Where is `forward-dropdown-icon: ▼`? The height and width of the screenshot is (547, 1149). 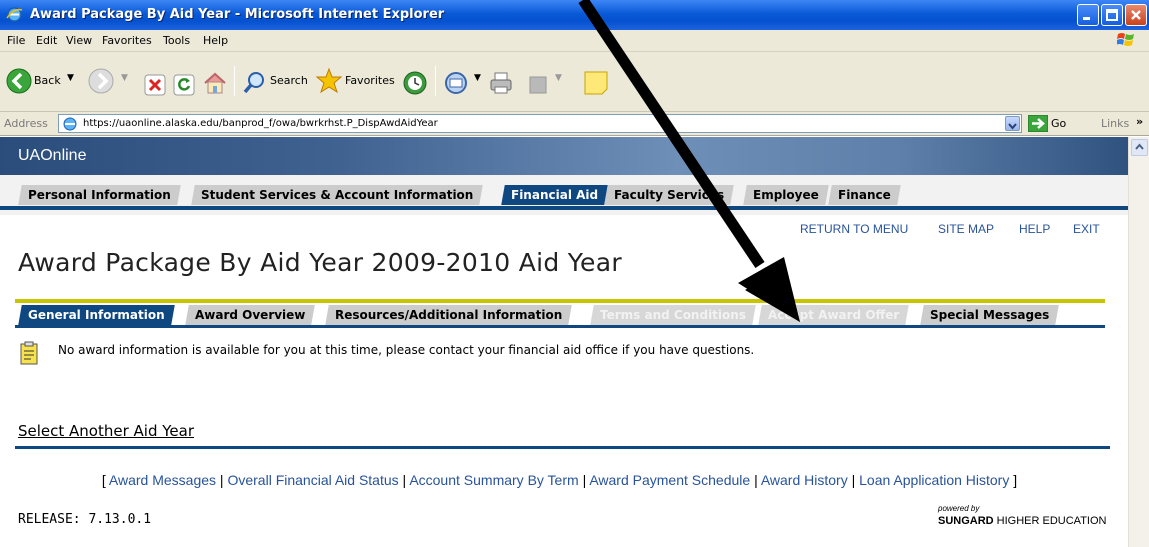 forward-dropdown-icon: ▼ is located at coordinates (124, 78).